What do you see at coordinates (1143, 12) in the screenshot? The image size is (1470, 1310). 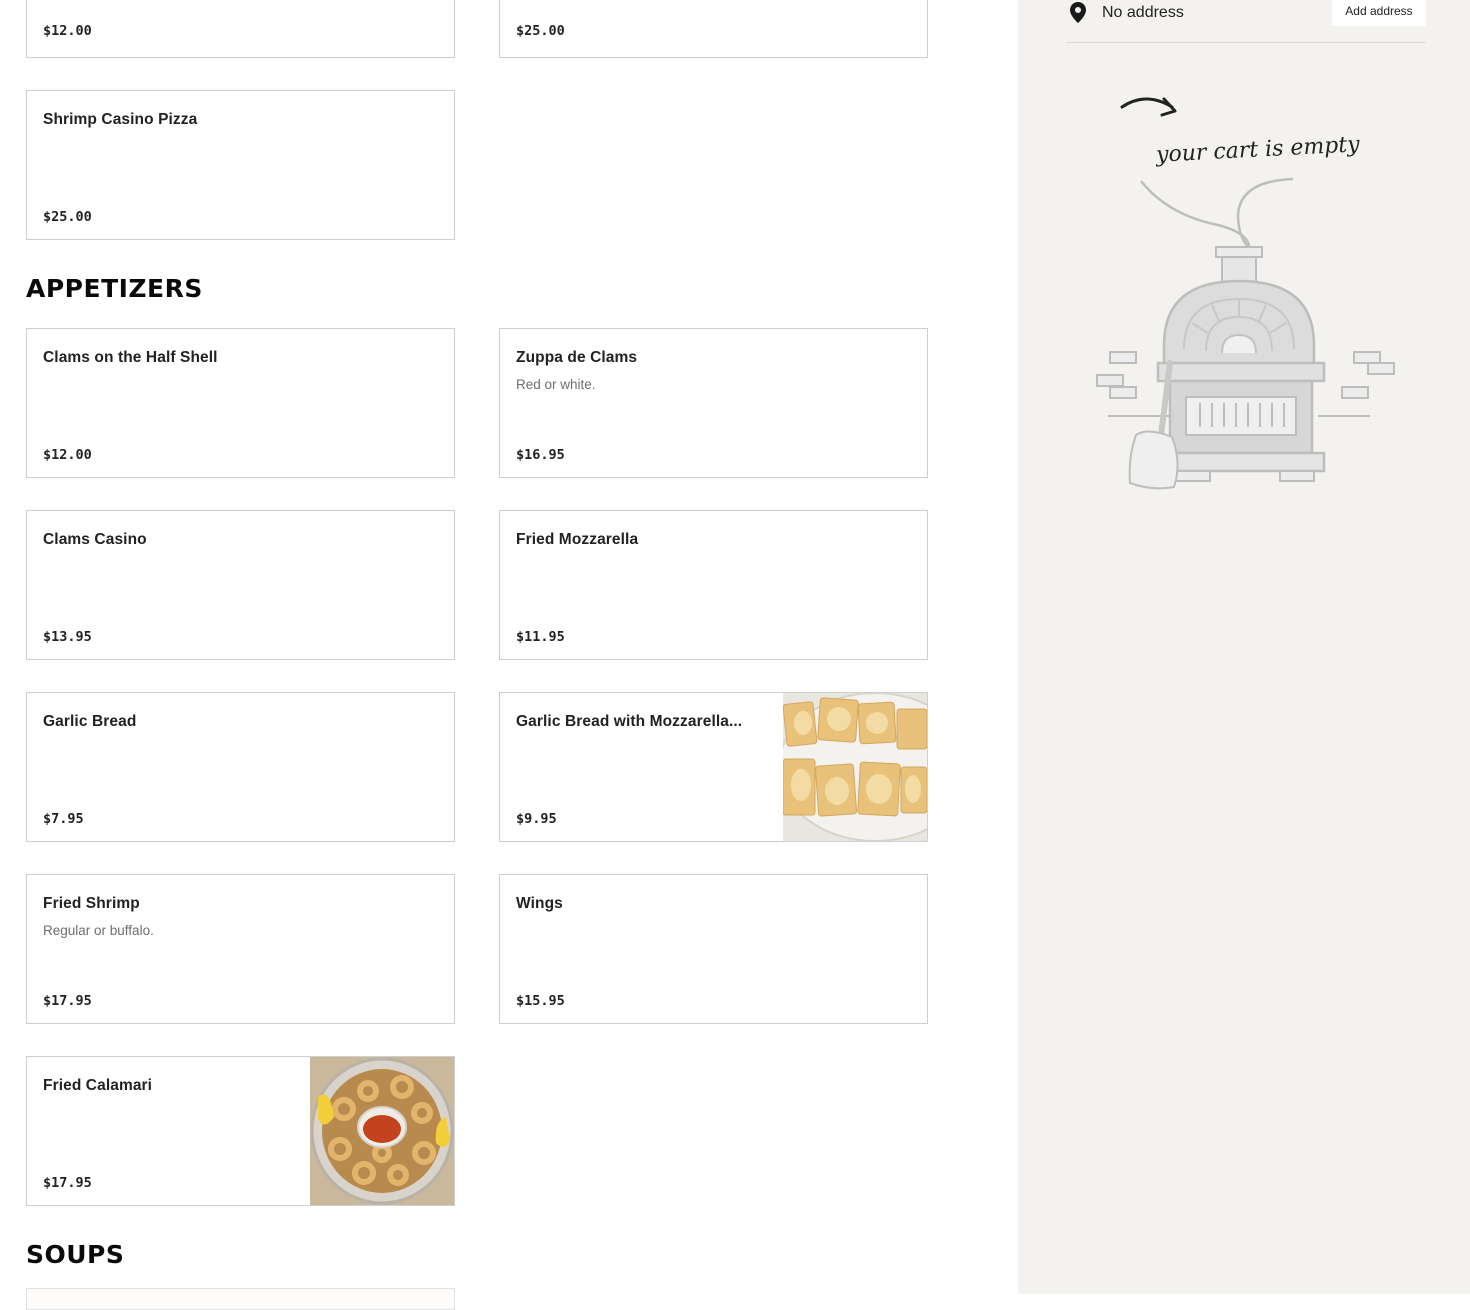 I see `address-text: No address` at bounding box center [1143, 12].